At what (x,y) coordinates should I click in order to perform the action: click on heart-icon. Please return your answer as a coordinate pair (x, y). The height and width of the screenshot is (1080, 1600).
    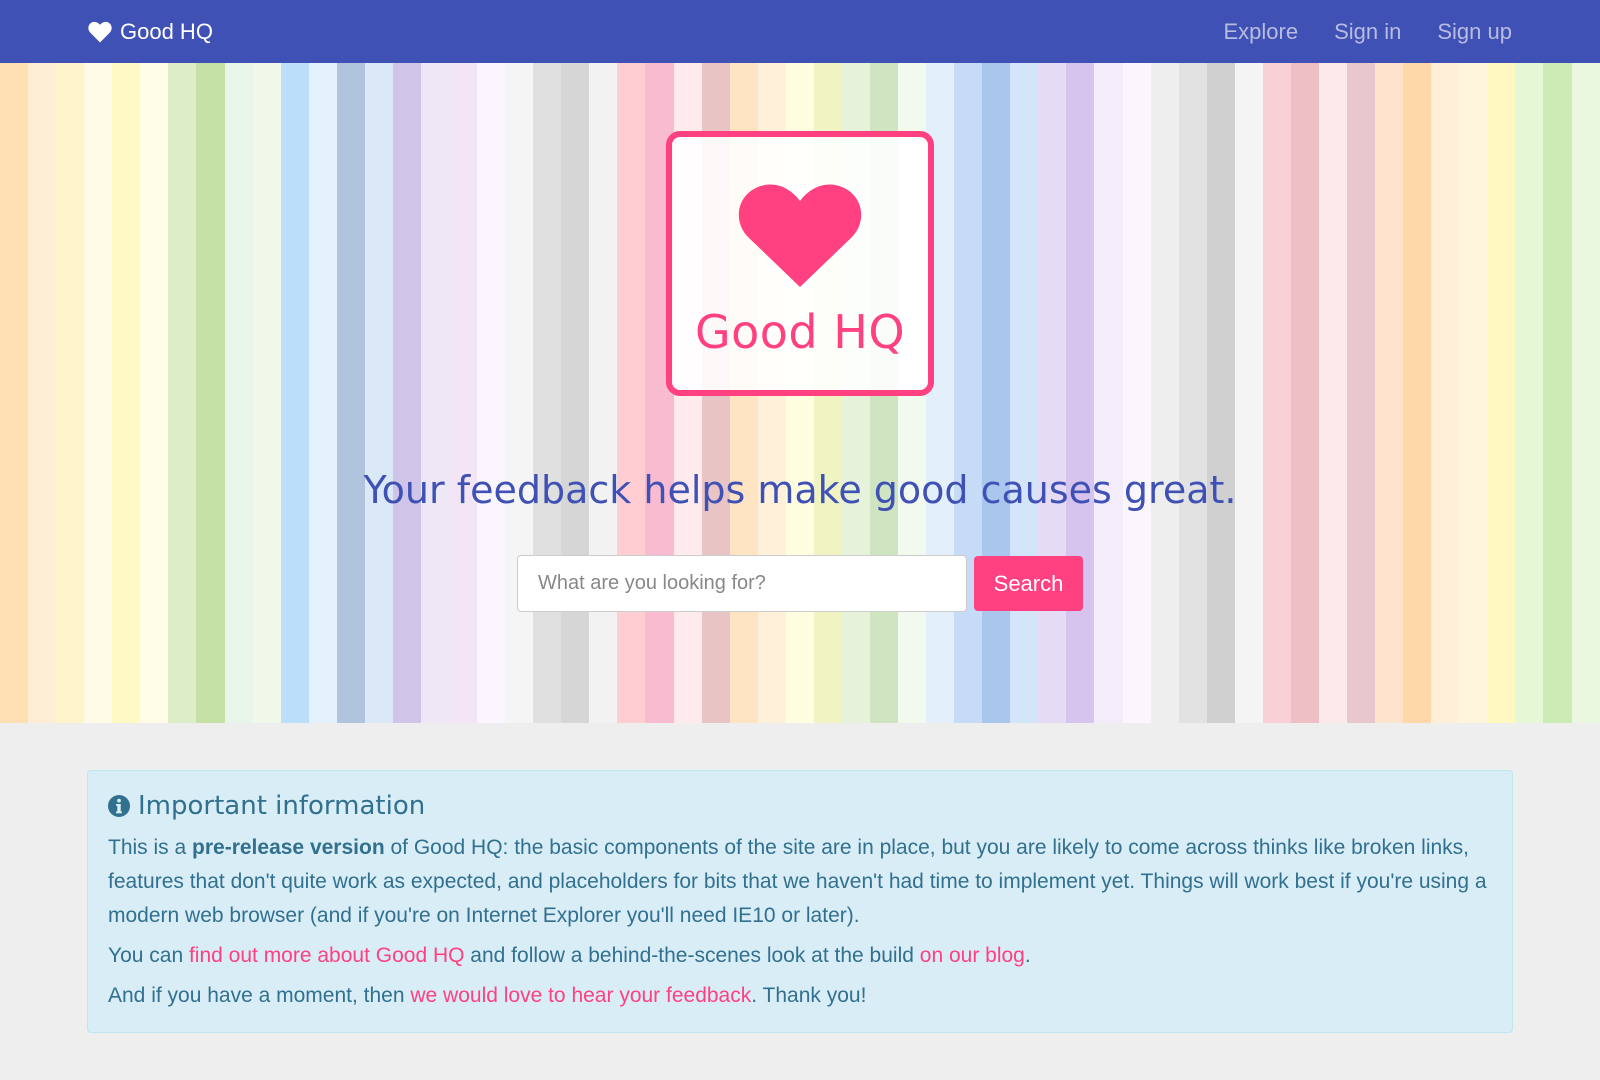
    Looking at the image, I should click on (100, 31).